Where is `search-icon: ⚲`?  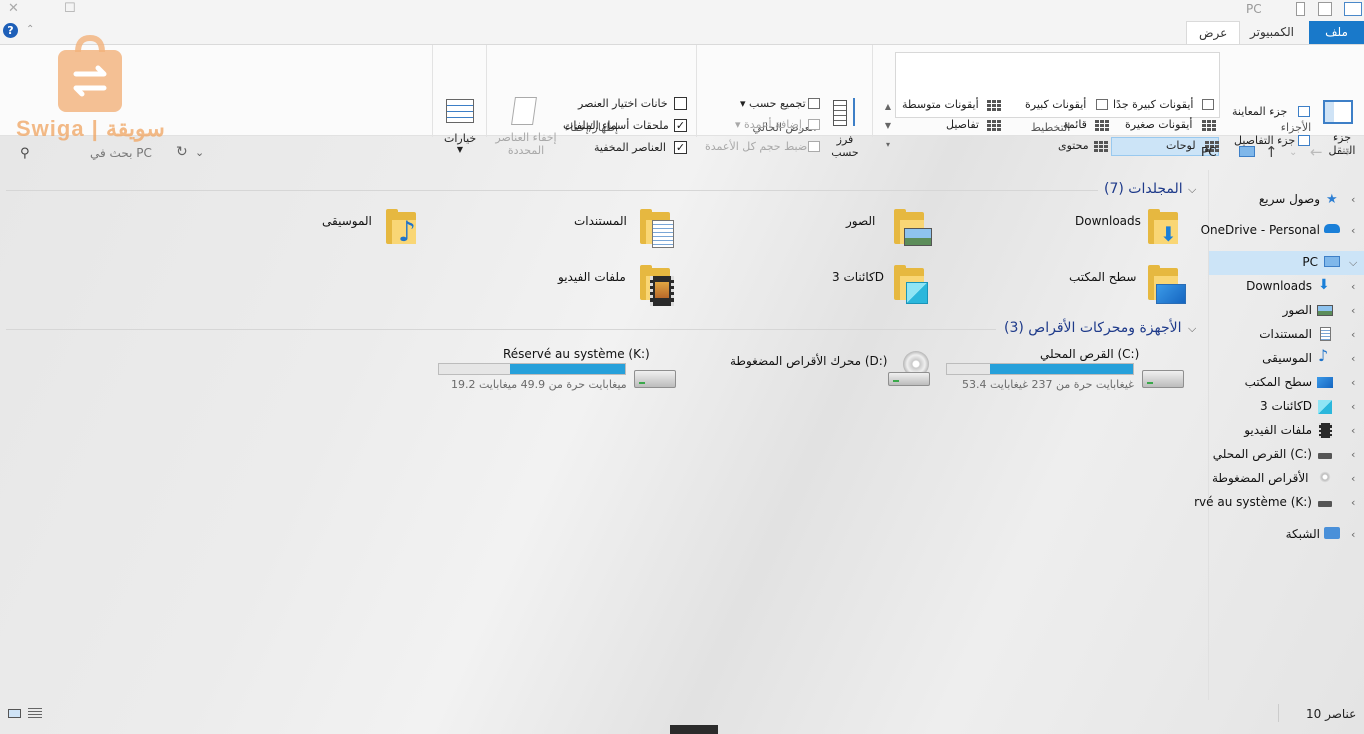
search-icon: ⚲ is located at coordinates (25, 153).